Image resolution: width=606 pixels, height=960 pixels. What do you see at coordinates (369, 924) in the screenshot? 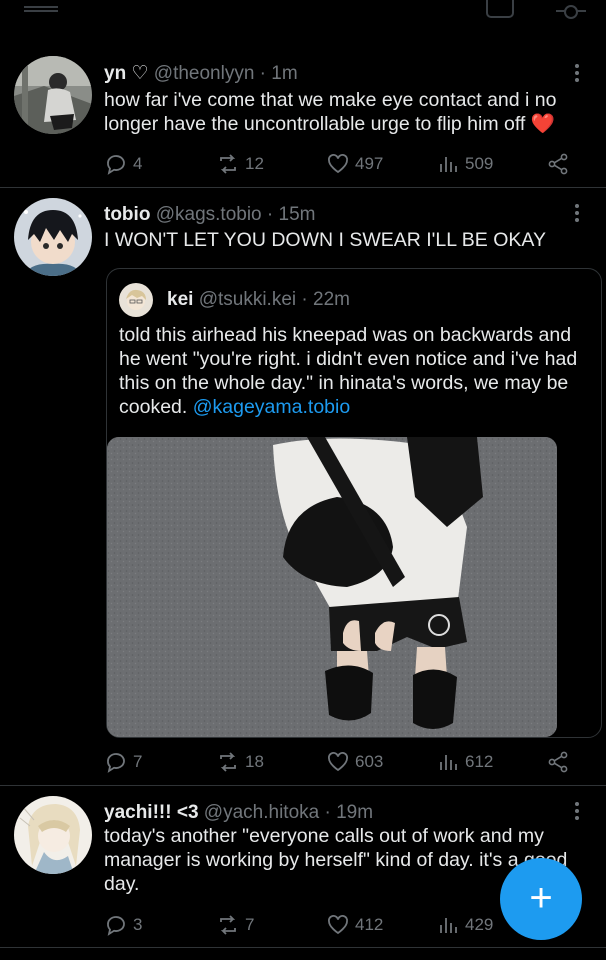
I see `like-count: 412` at bounding box center [369, 924].